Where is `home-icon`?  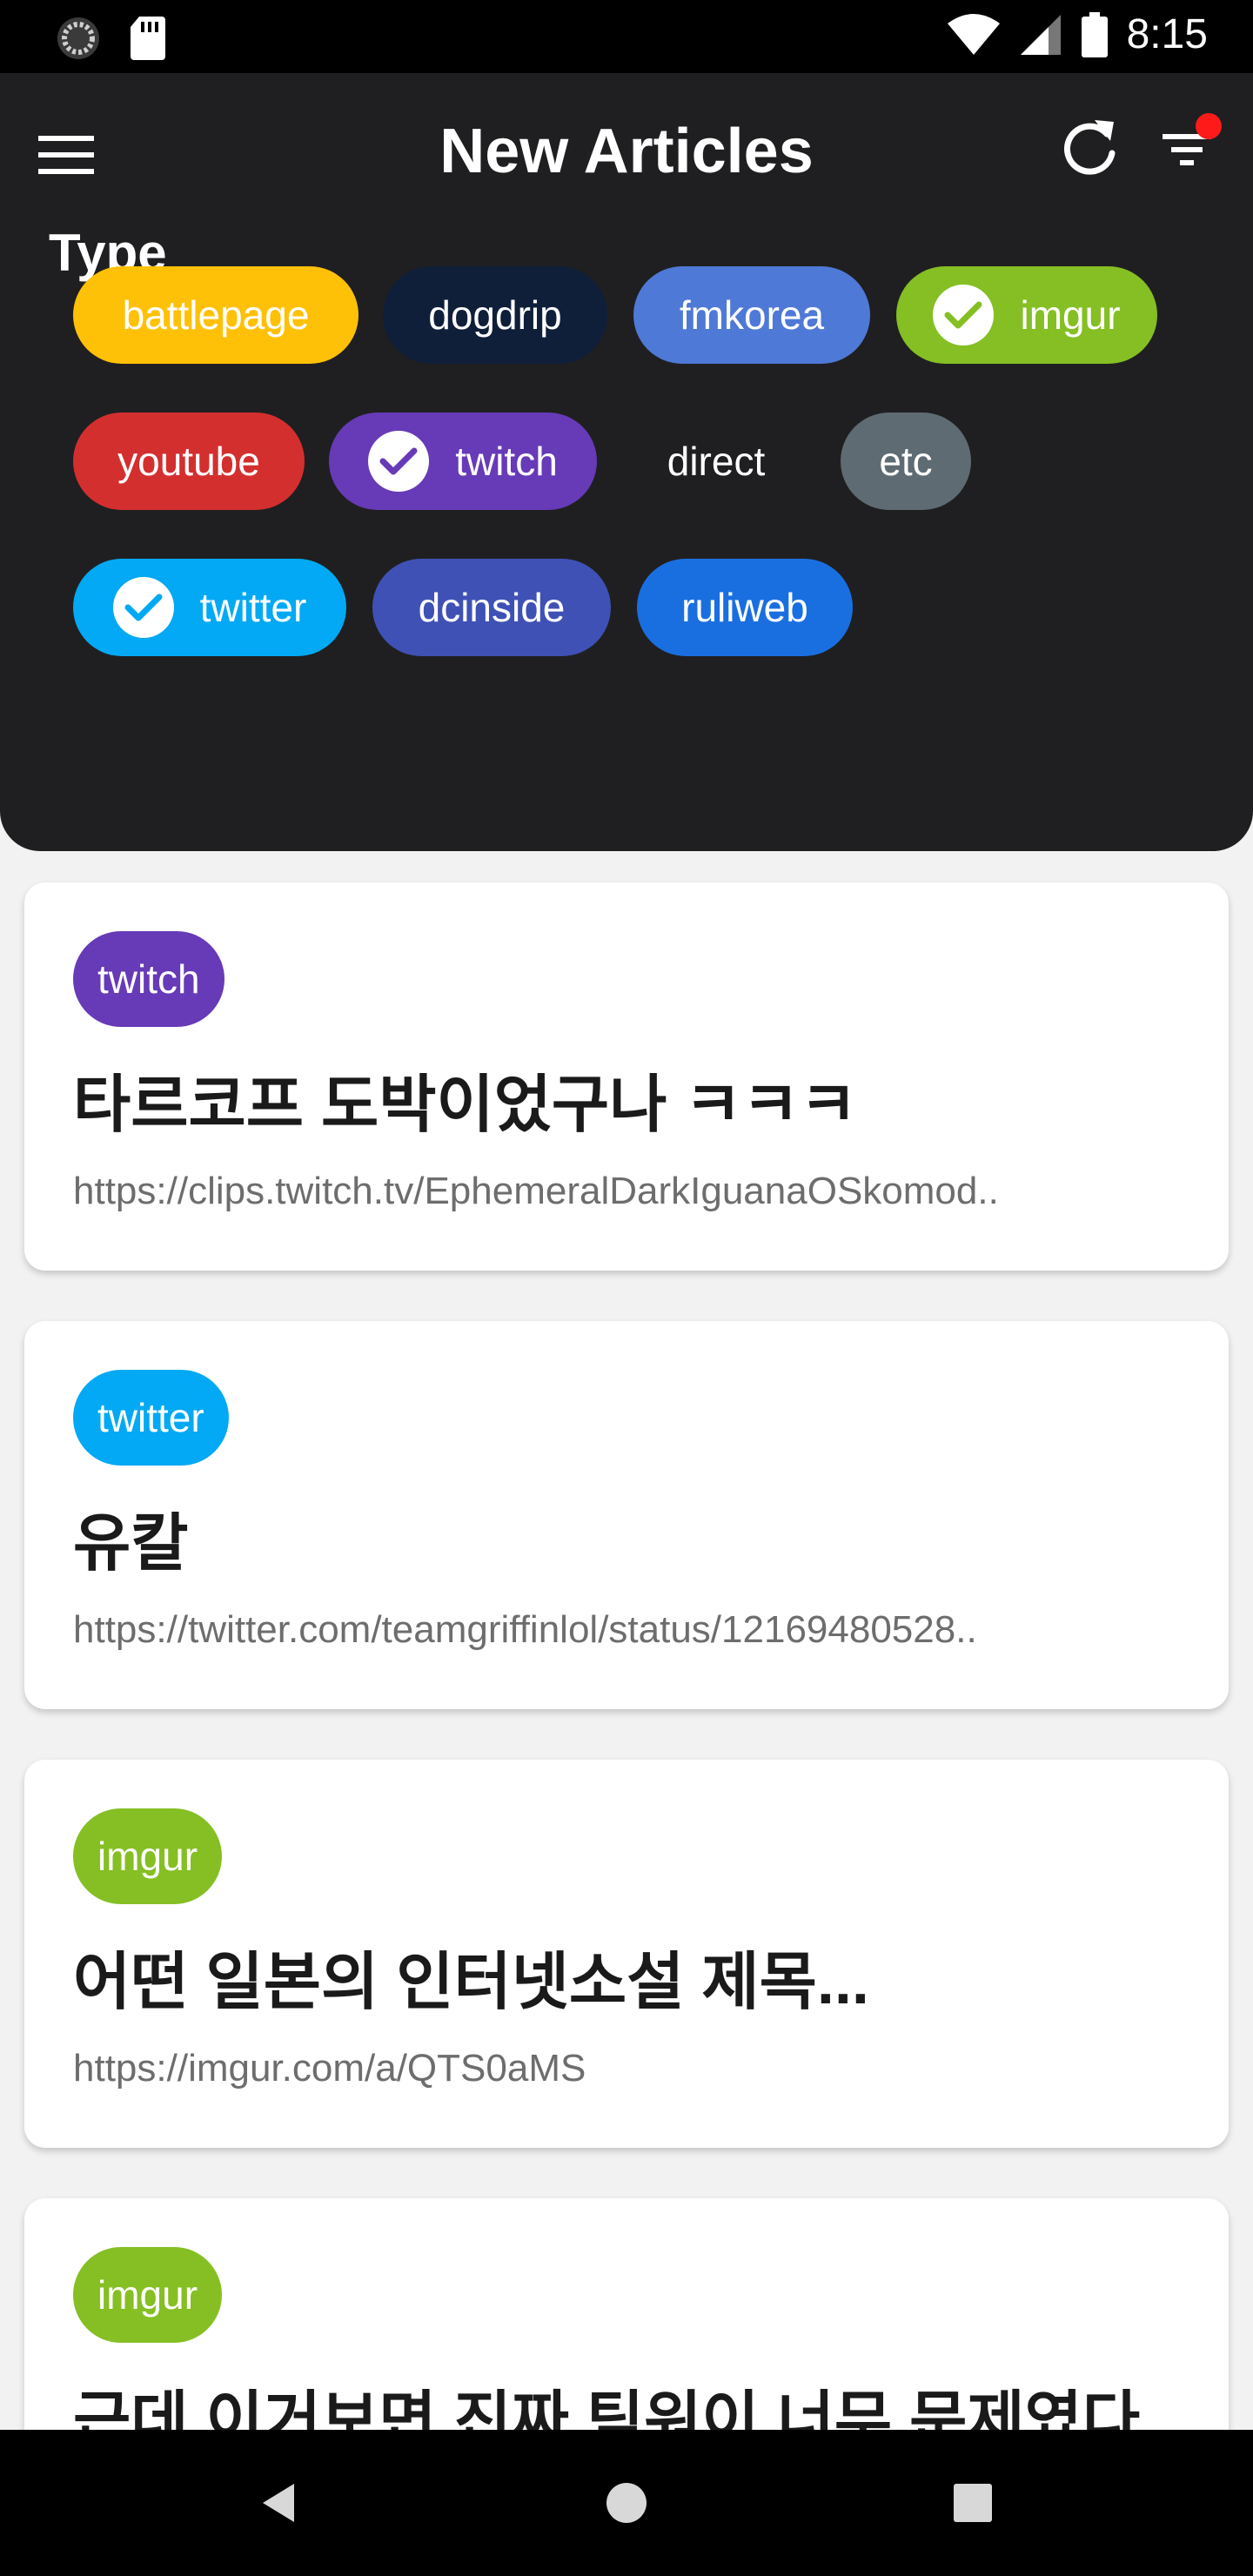
home-icon is located at coordinates (626, 2503).